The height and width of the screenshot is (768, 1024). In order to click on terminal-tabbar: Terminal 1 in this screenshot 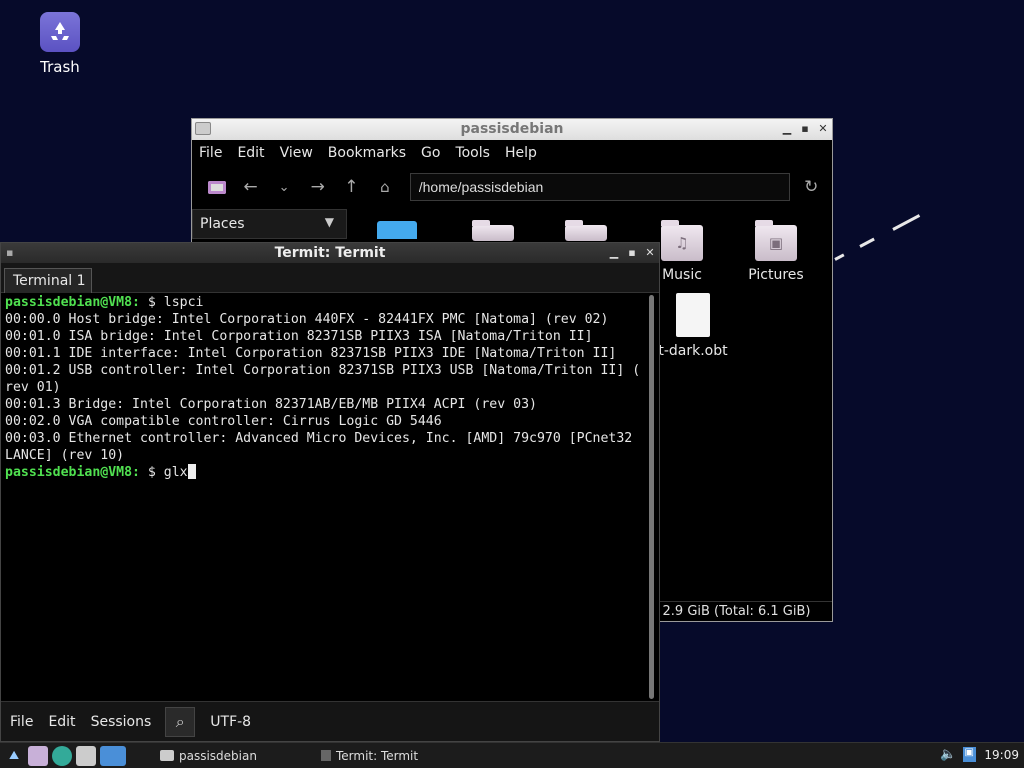, I will do `click(330, 278)`.